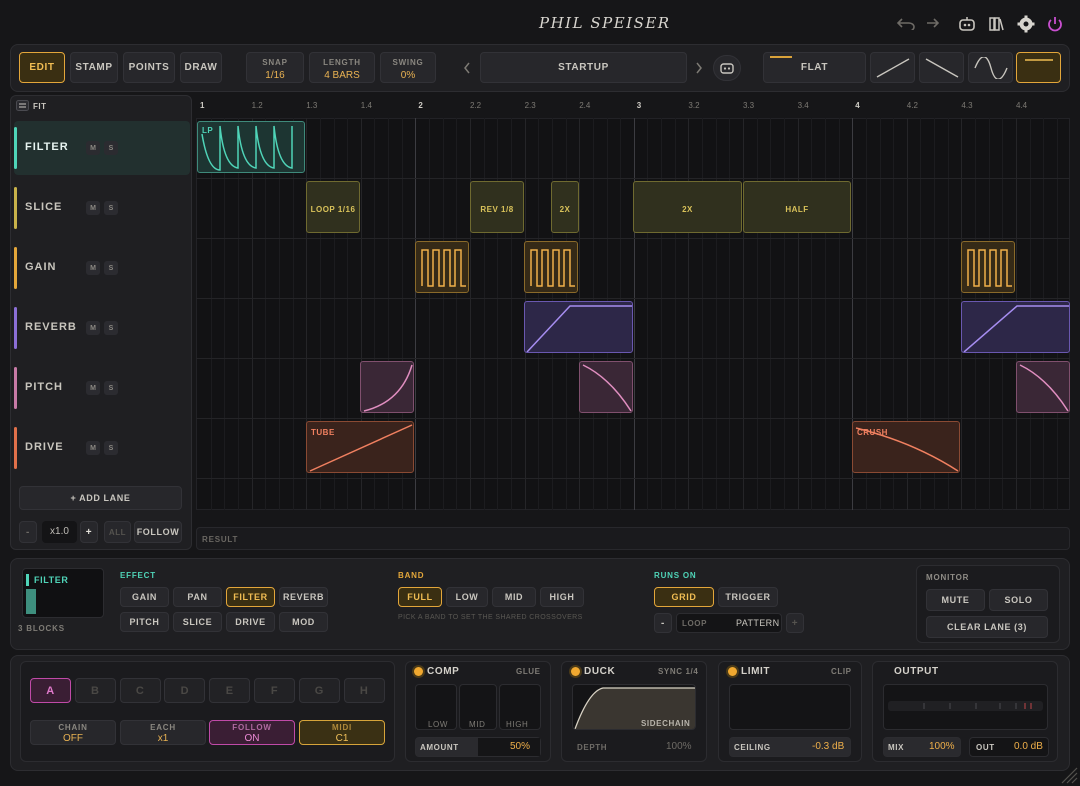 This screenshot has width=1080, height=786. What do you see at coordinates (22, 105) in the screenshot?
I see `fit-icon` at bounding box center [22, 105].